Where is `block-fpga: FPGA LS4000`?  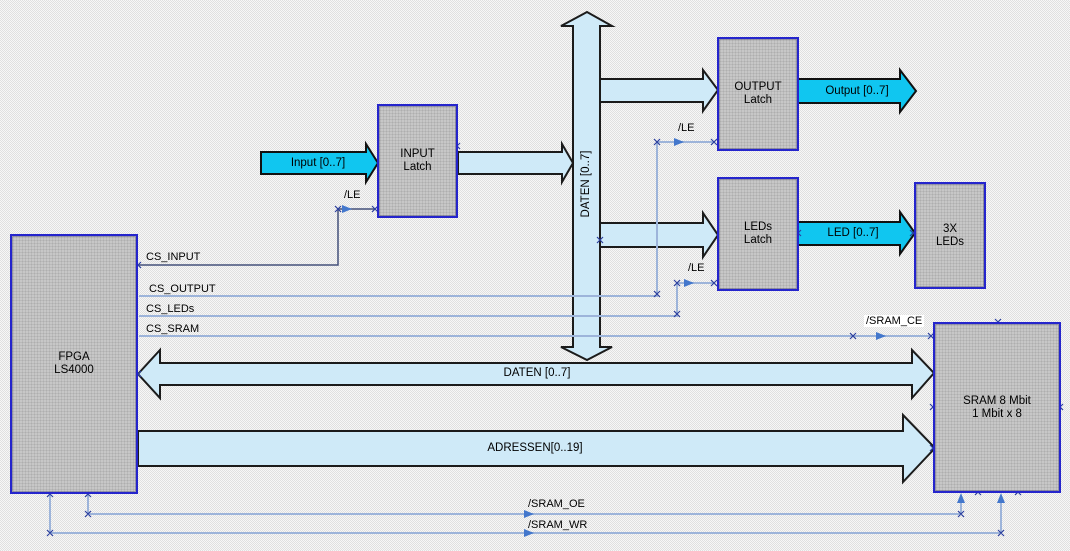
block-fpga: FPGA LS4000 is located at coordinates (74, 364).